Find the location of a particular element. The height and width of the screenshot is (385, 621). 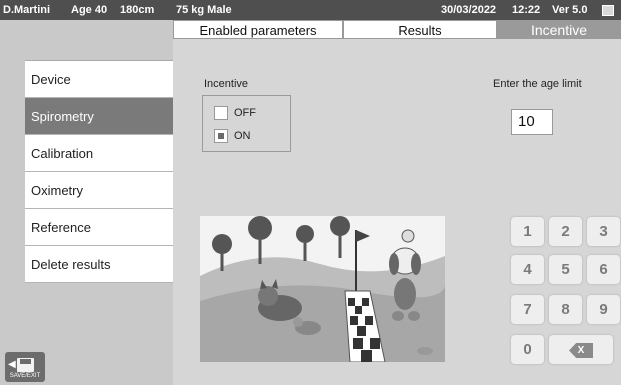

tab-results: Results is located at coordinates (420, 29).